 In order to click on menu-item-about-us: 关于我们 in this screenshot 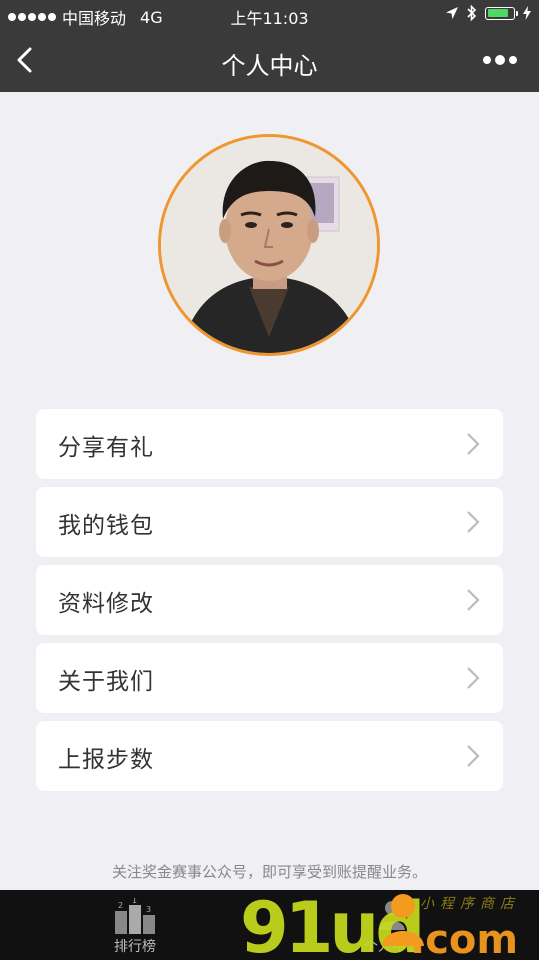, I will do `click(269, 678)`.